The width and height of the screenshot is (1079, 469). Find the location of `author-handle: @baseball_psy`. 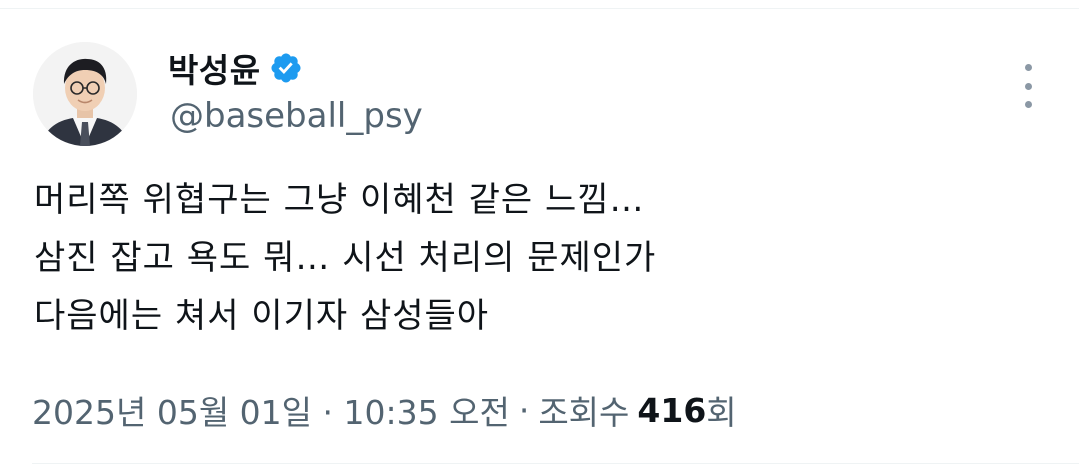

author-handle: @baseball_psy is located at coordinates (296, 116).